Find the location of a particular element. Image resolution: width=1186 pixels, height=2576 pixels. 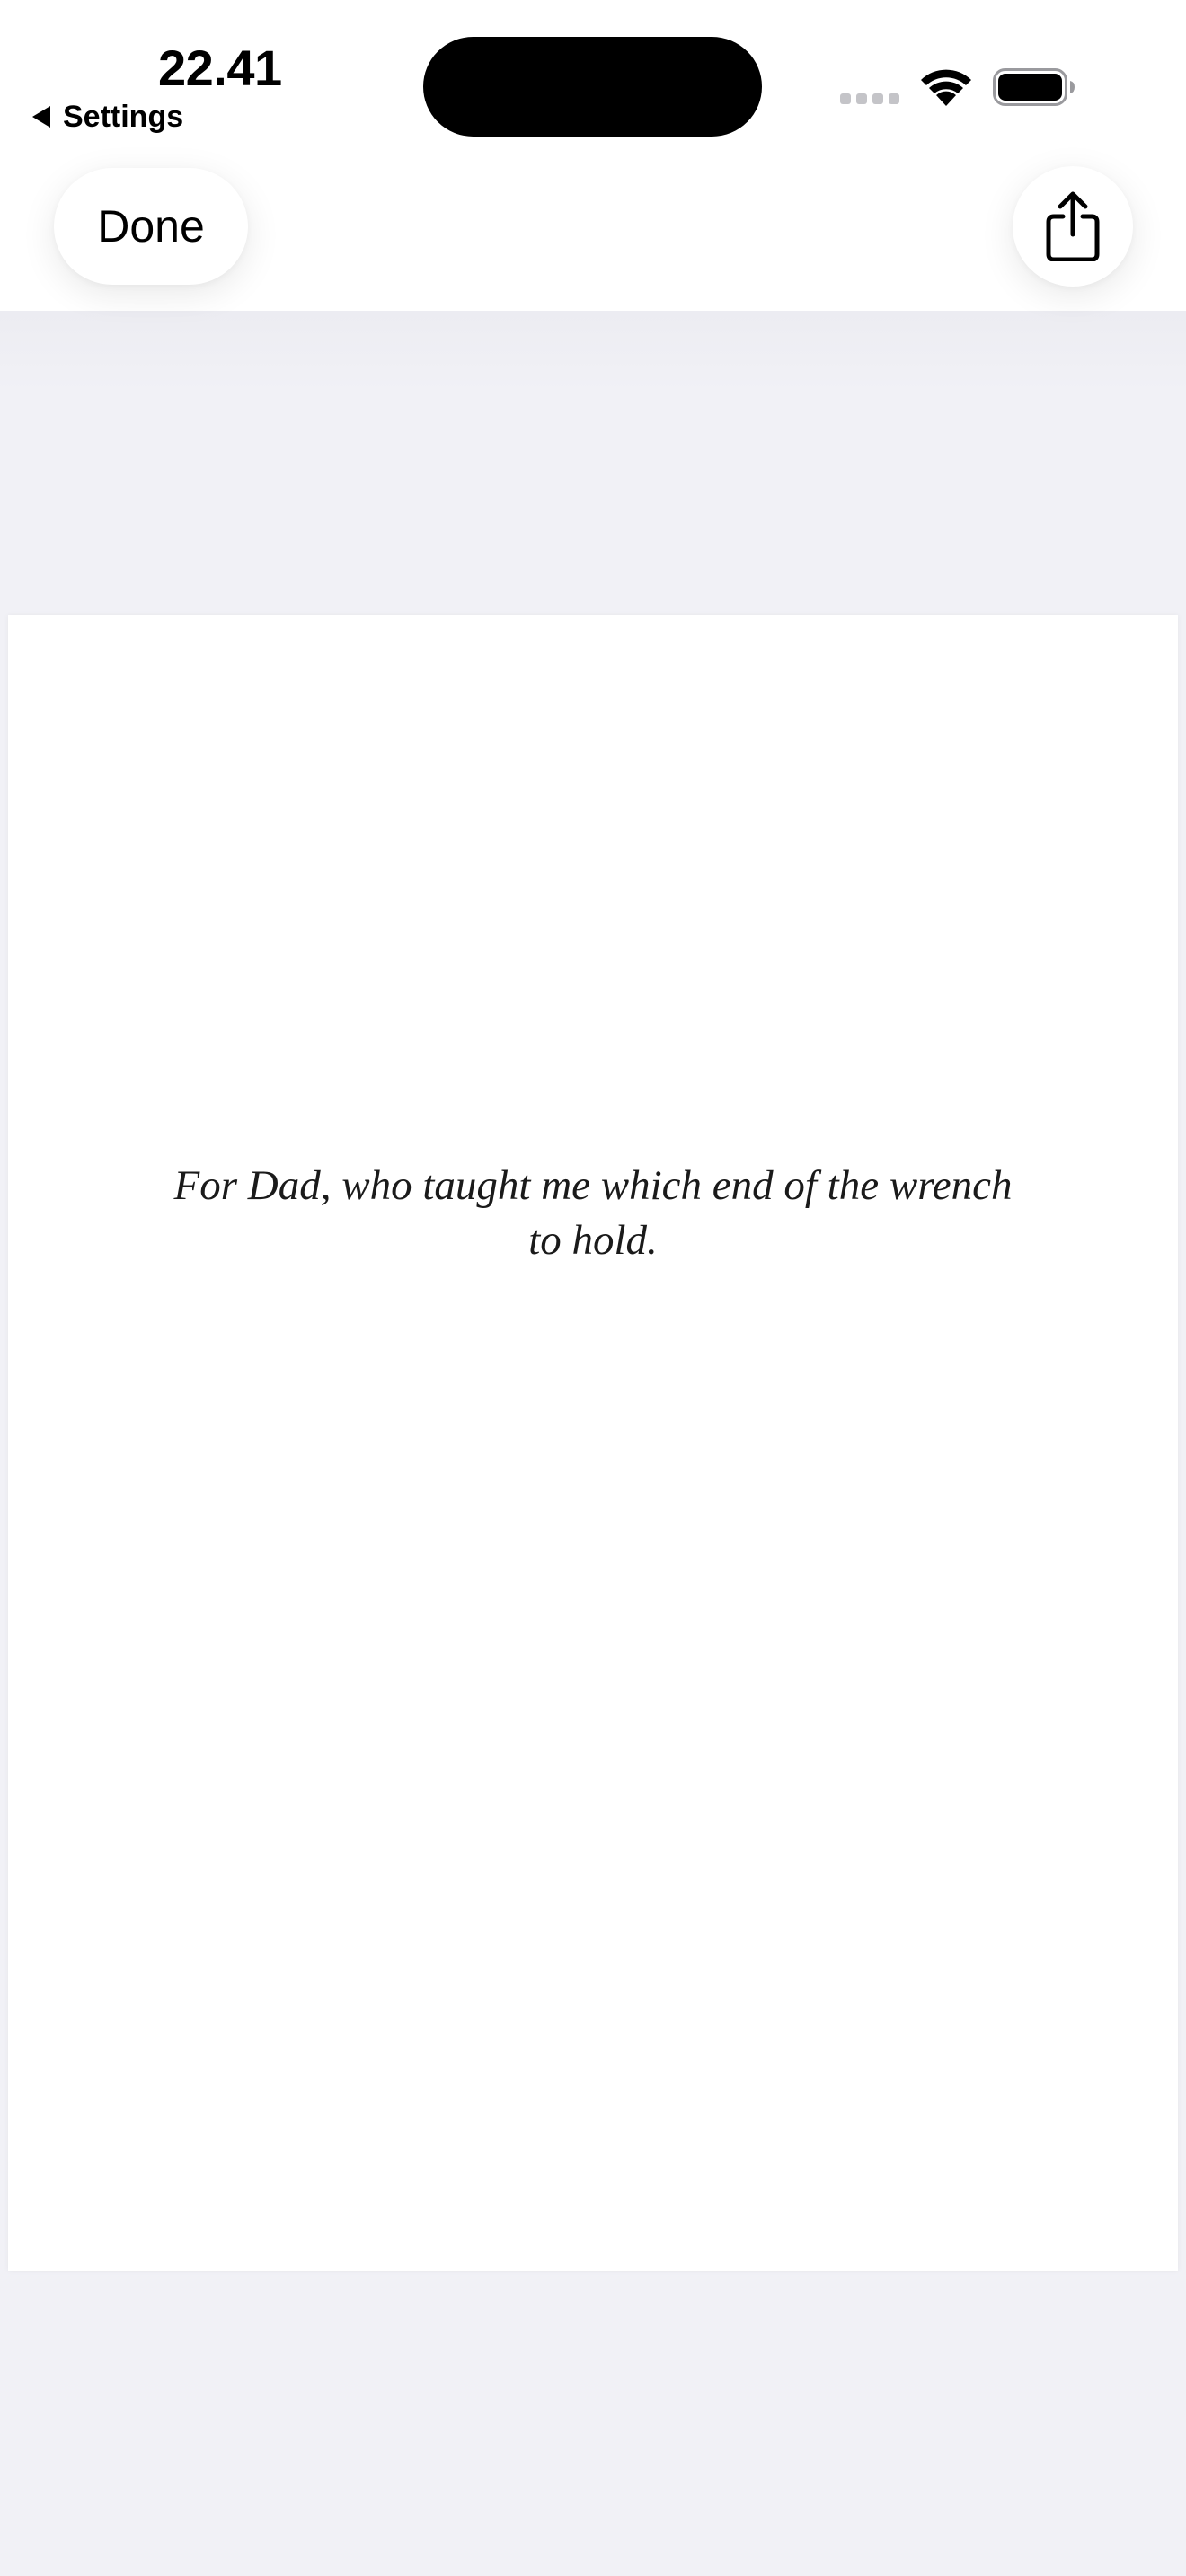

share-button is located at coordinates (1073, 226).